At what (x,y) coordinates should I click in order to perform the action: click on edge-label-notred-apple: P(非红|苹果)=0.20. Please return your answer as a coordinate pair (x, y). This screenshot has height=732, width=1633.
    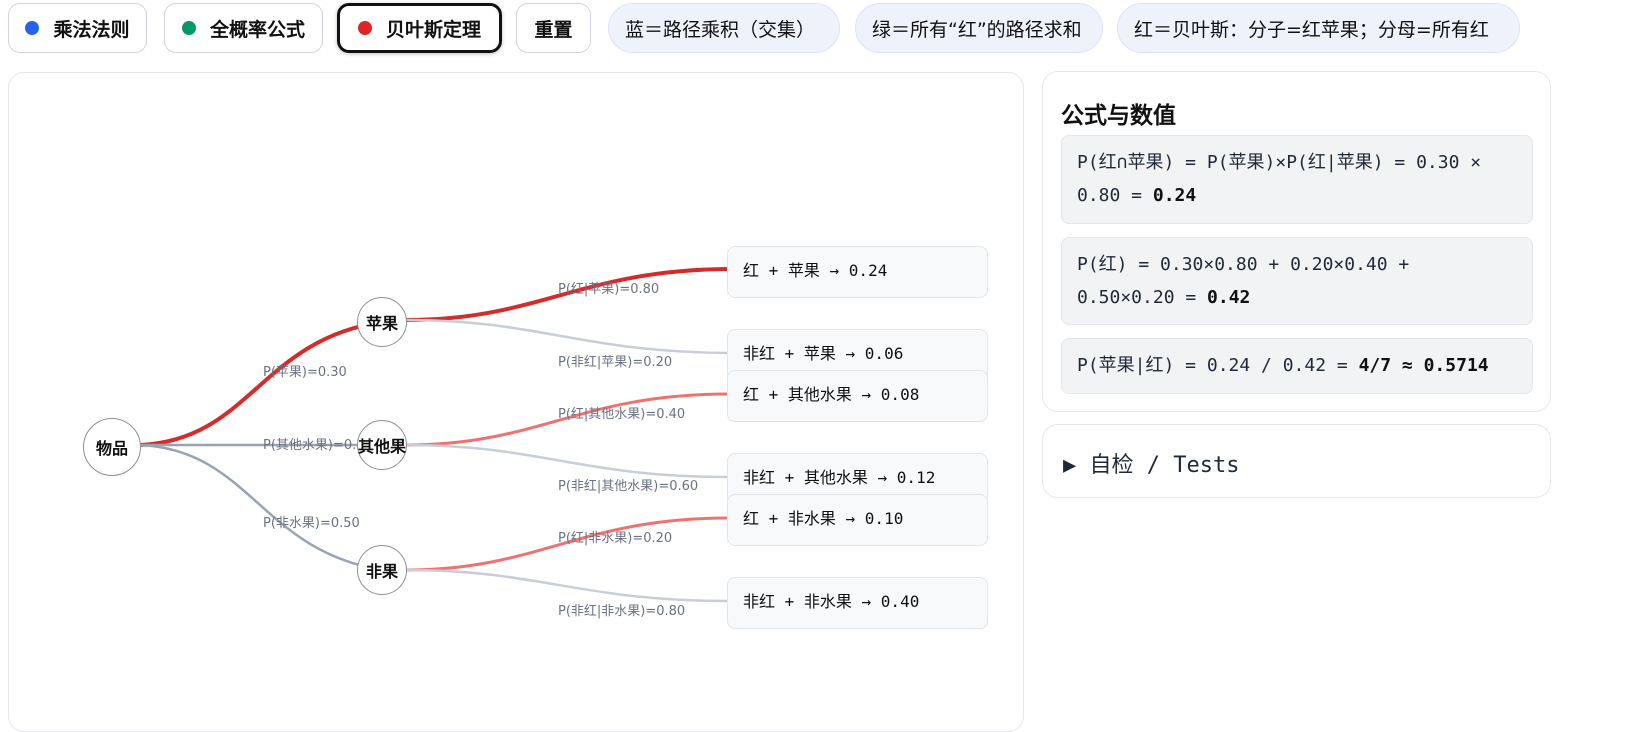
    Looking at the image, I should click on (615, 362).